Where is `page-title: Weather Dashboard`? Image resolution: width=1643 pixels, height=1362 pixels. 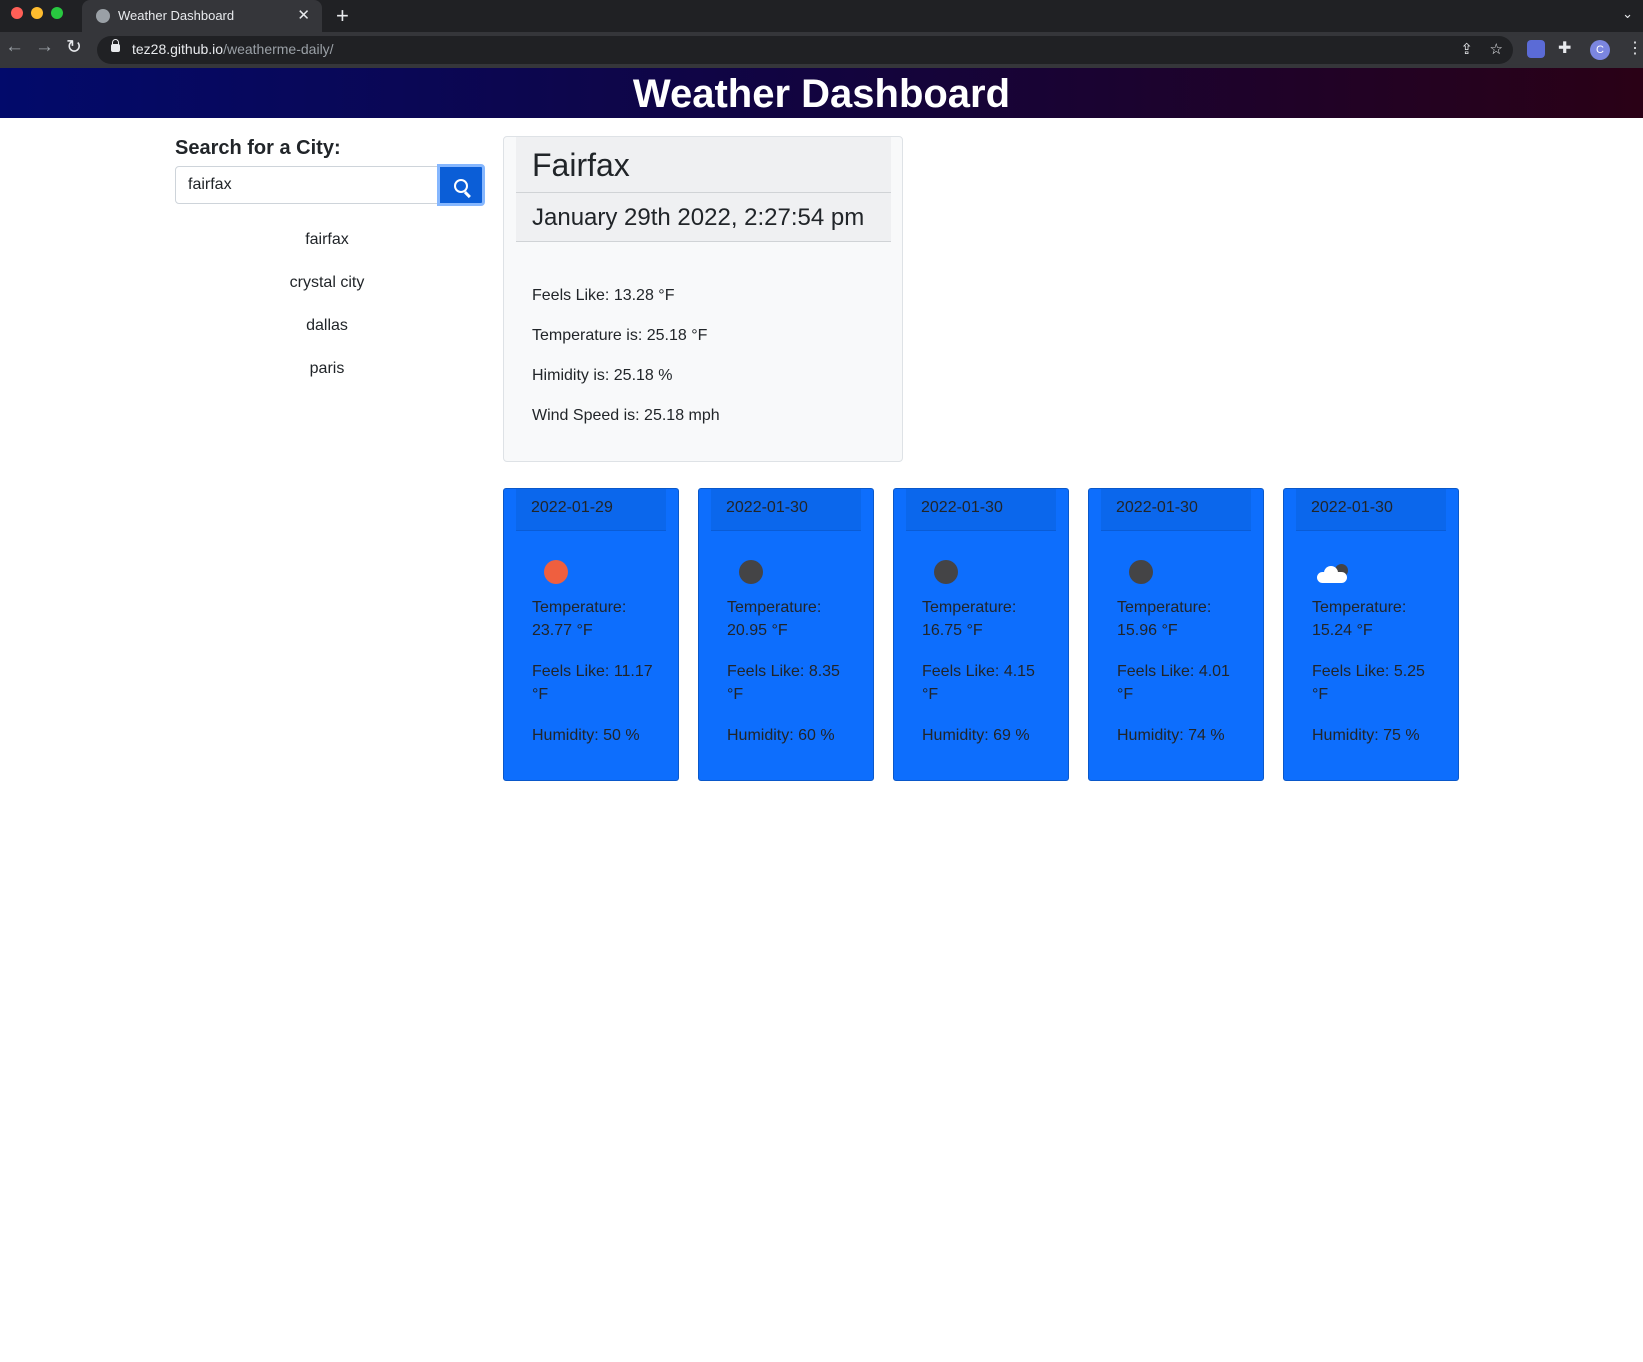 page-title: Weather Dashboard is located at coordinates (821, 94).